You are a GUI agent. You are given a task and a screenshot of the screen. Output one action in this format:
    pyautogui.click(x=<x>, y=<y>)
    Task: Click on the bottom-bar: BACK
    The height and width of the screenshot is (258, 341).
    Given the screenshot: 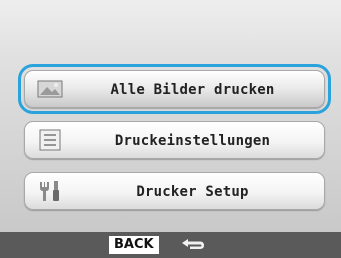 What is the action you would take?
    pyautogui.click(x=170, y=245)
    